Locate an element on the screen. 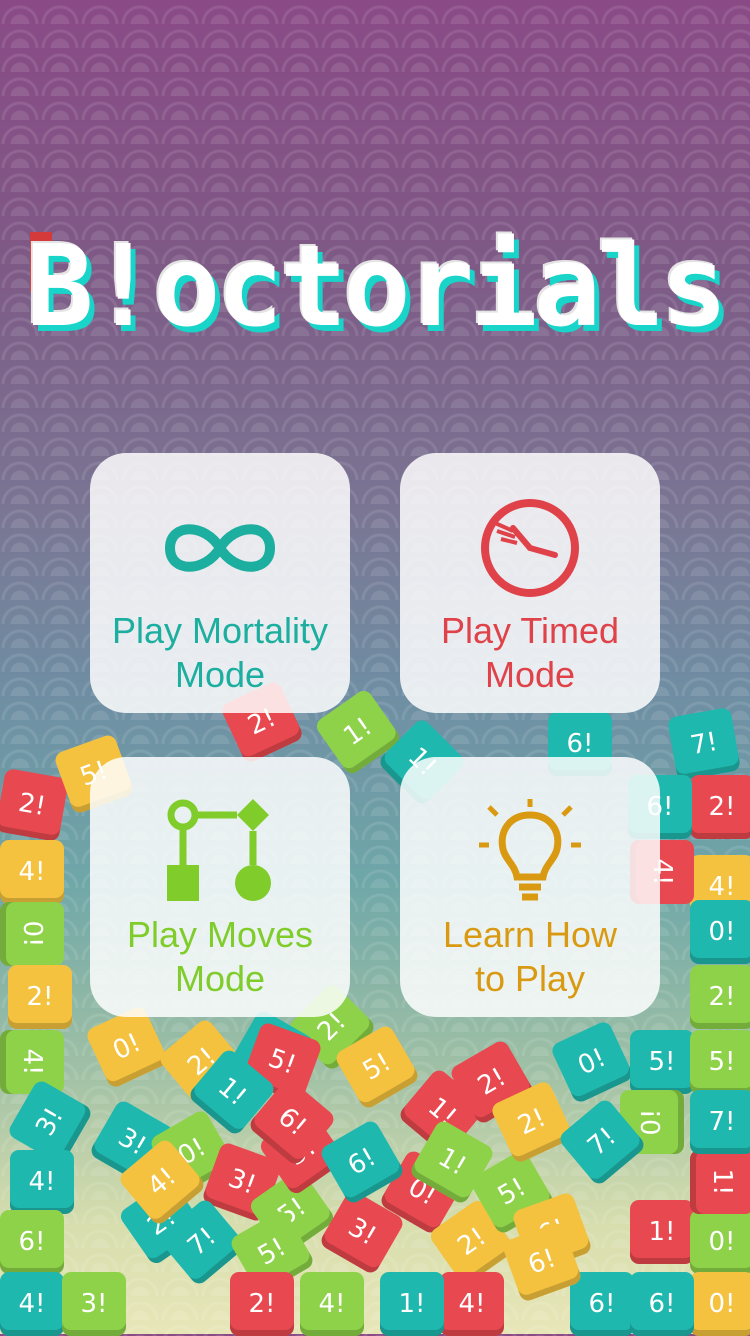 The image size is (750, 1336). stopwatch-icon is located at coordinates (530, 548).